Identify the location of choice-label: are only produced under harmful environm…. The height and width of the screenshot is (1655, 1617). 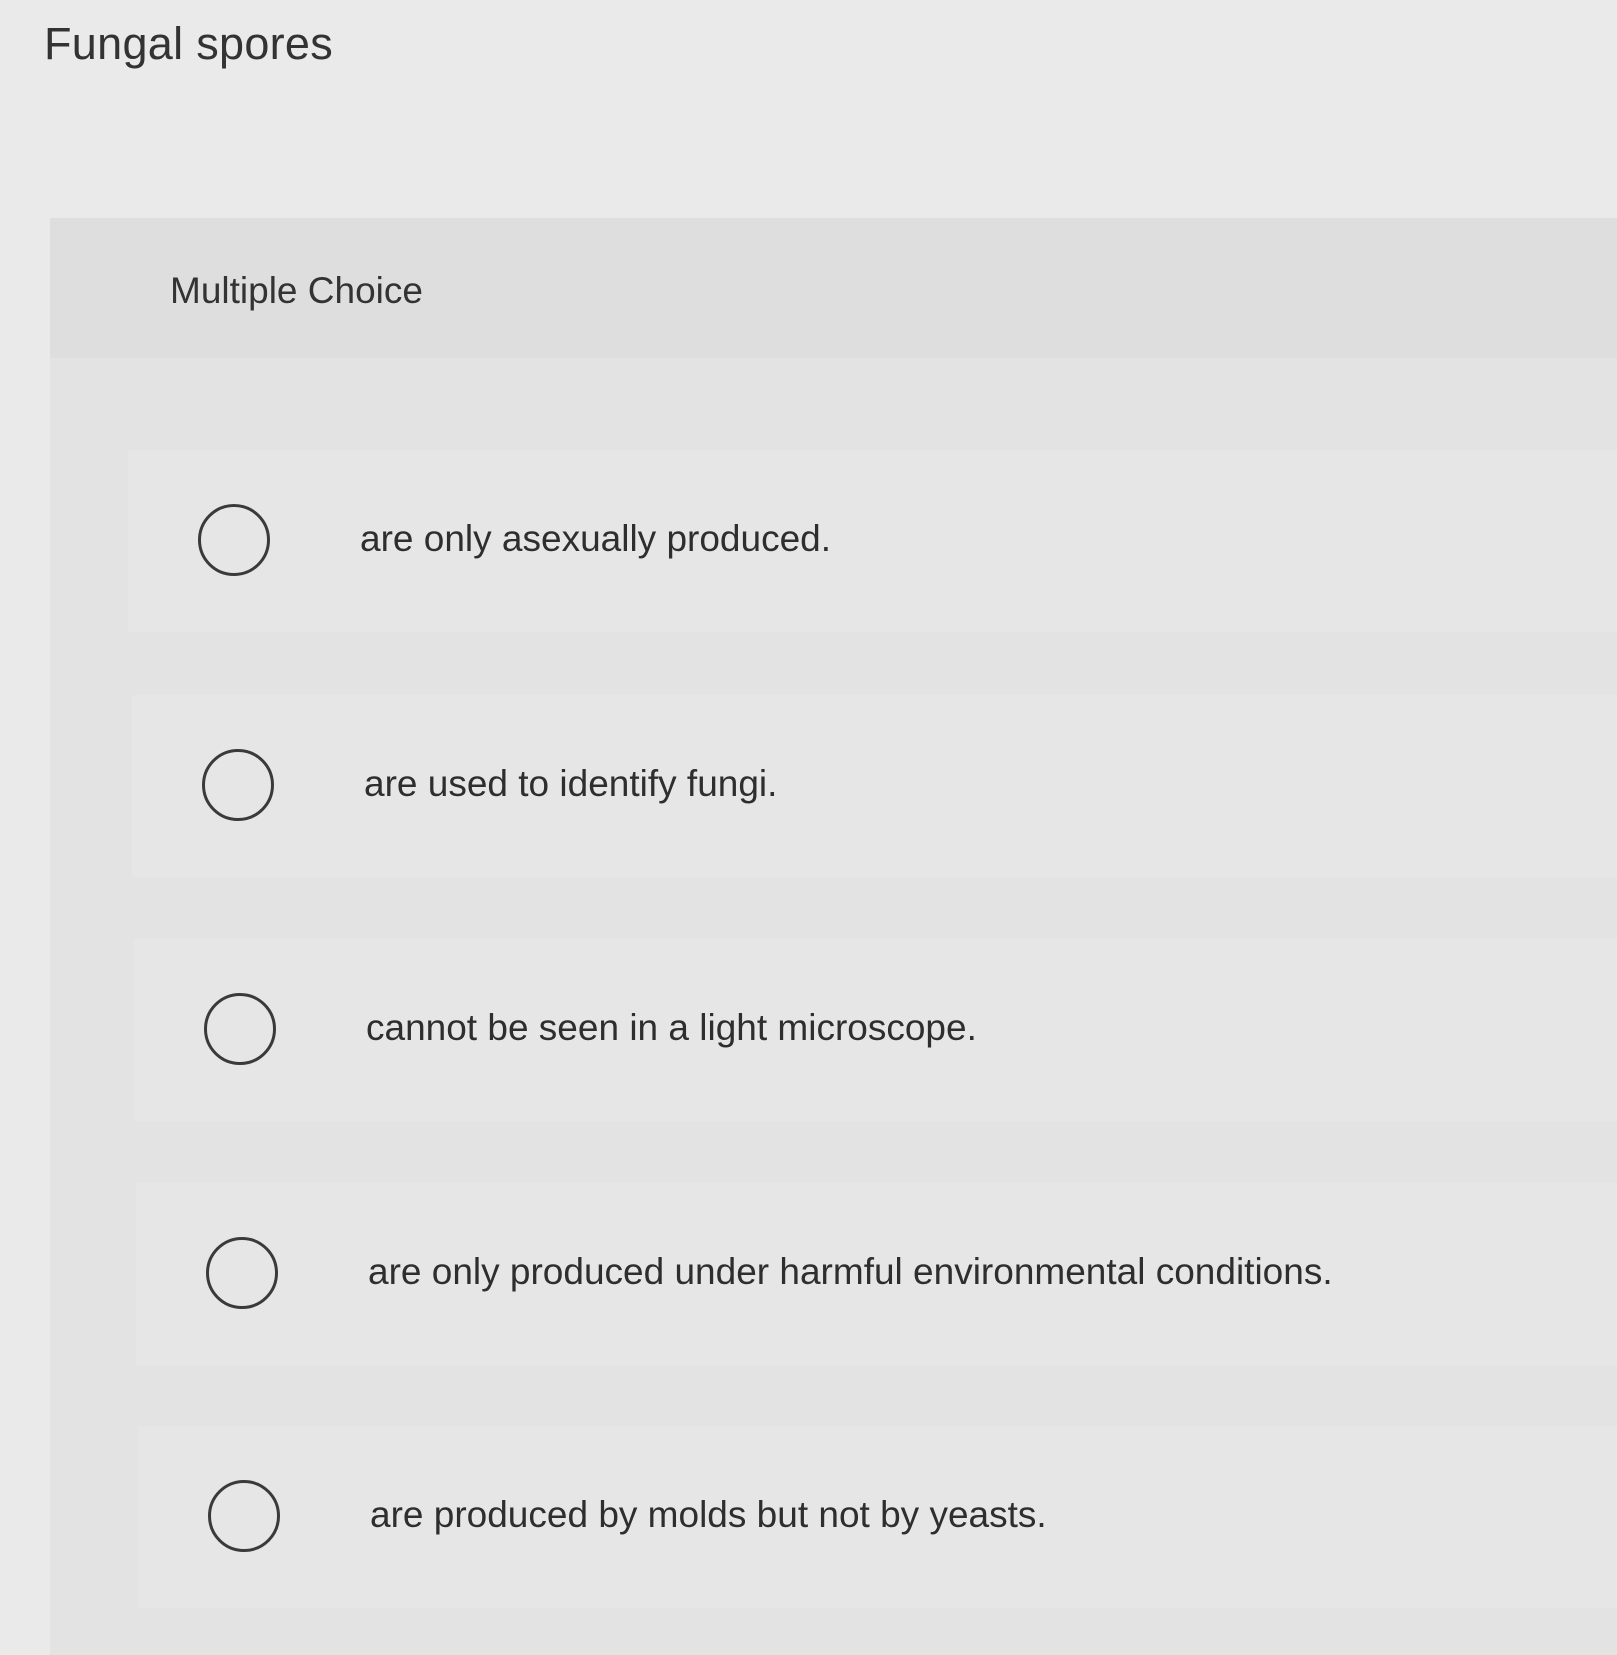
(850, 1271).